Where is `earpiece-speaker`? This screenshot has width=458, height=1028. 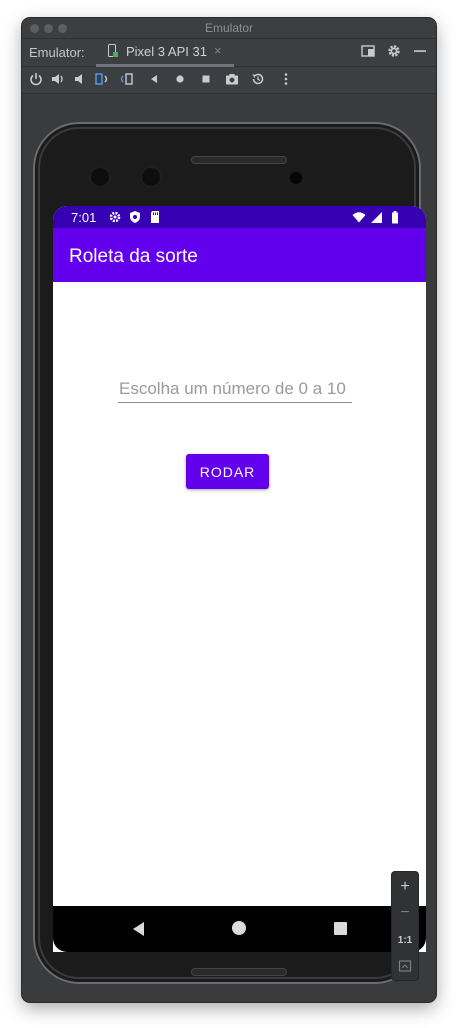
earpiece-speaker is located at coordinates (239, 160).